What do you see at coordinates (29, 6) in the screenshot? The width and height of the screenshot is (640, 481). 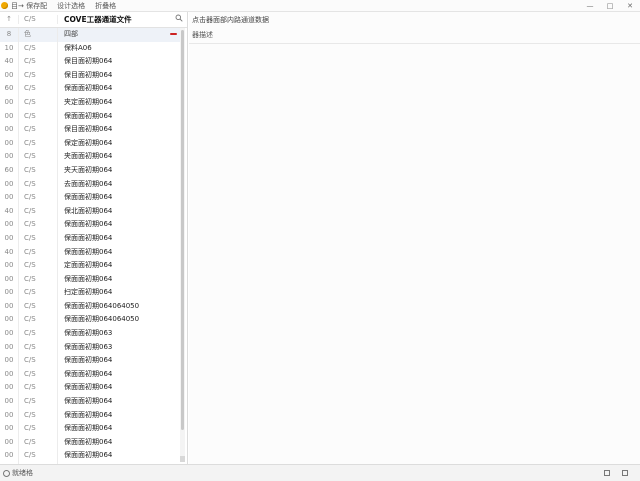 I see `menu-item-file: 目→ 保存配` at bounding box center [29, 6].